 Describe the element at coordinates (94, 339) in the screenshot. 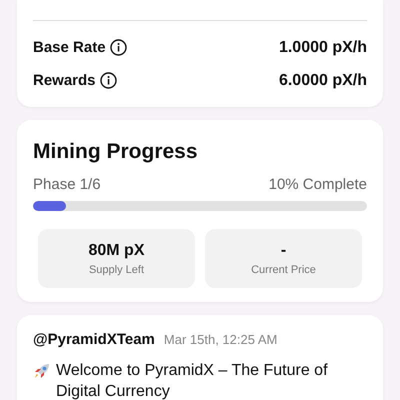

I see `author-handle: @PyramidXTeam` at that location.